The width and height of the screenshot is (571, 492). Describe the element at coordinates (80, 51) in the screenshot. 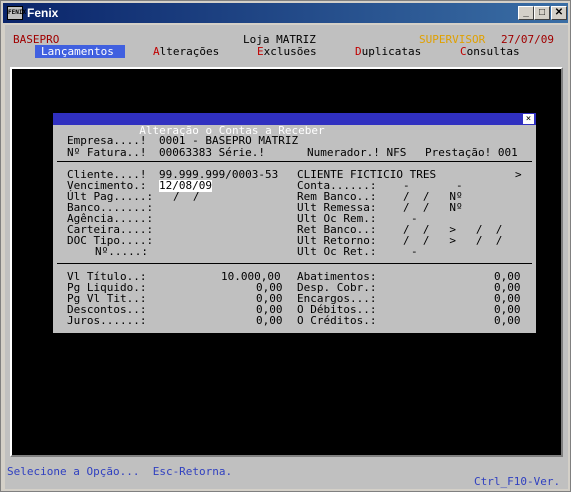

I see `menu-lancamentos: Lançamentos` at that location.